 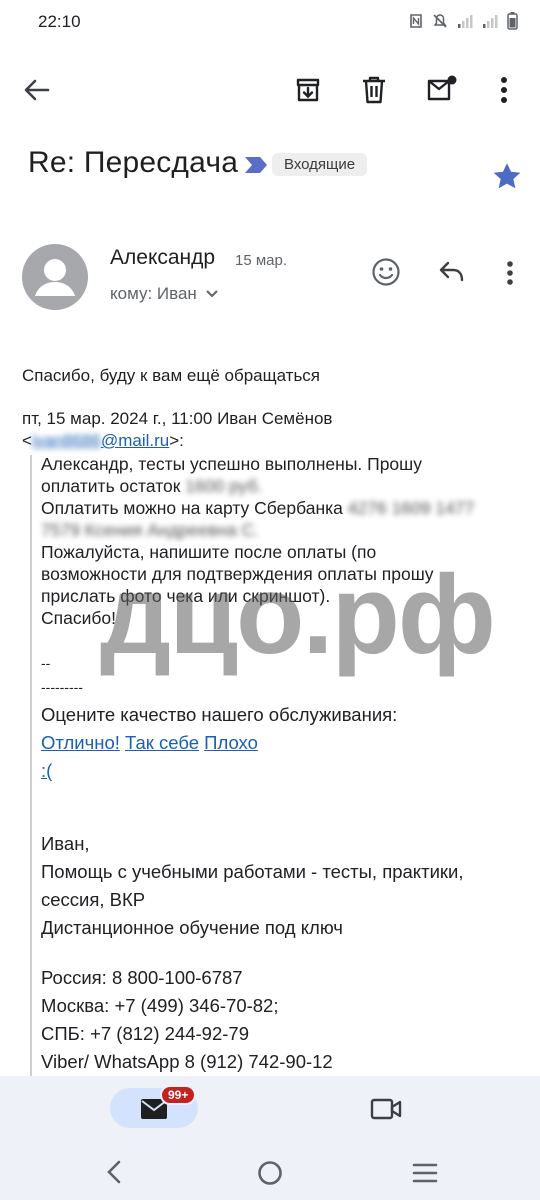 What do you see at coordinates (65, 843) in the screenshot?
I see `signature-name: Иван,` at bounding box center [65, 843].